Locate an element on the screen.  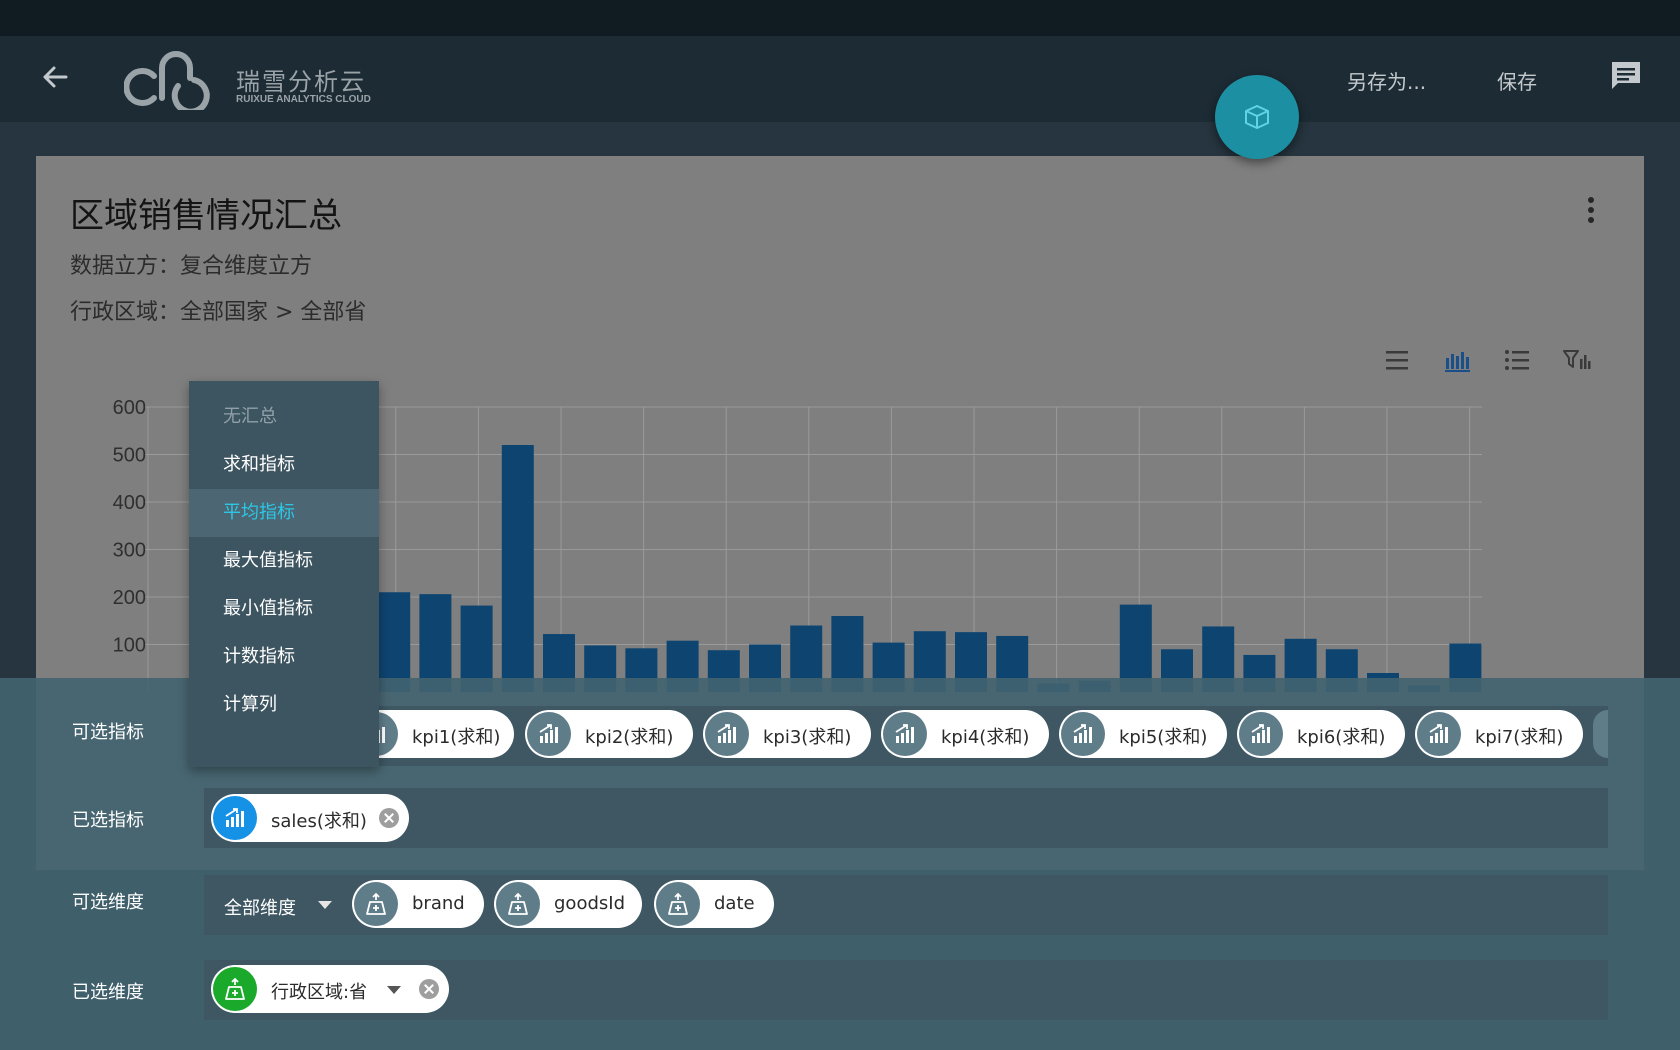
metric-chip: kpi7(求和) is located at coordinates (1499, 734).